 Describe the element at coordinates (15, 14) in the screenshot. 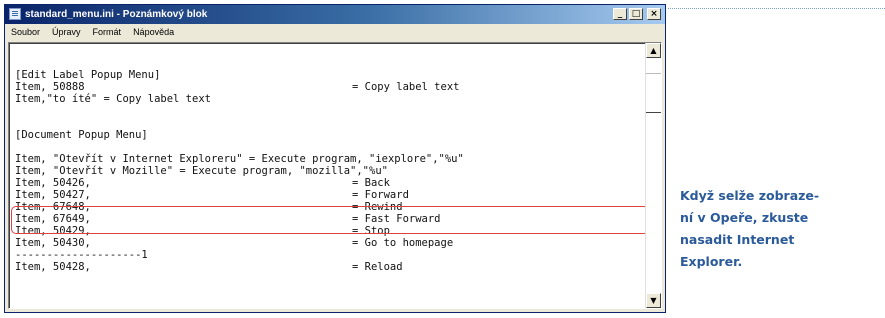

I see `notepad-icon` at that location.